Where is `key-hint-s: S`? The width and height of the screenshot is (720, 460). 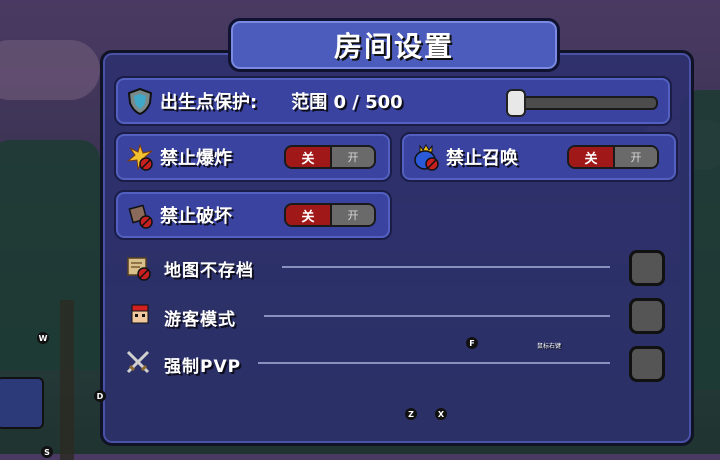 key-hint-s: S is located at coordinates (47, 452).